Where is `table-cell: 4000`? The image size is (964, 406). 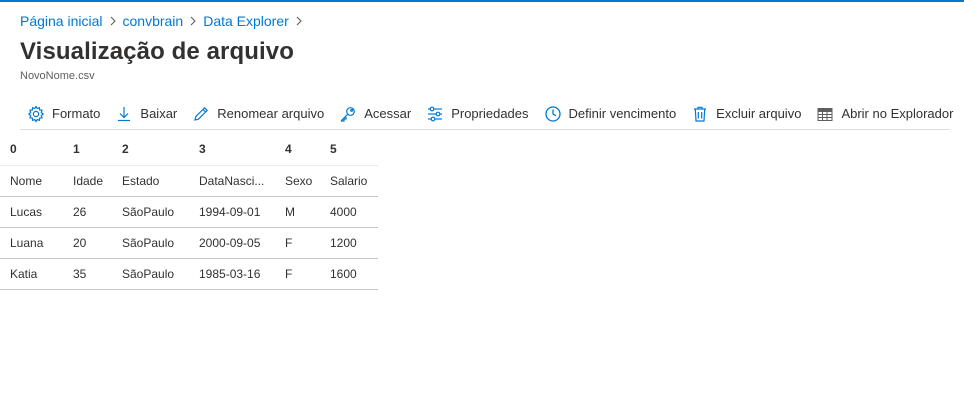 table-cell: 4000 is located at coordinates (349, 212).